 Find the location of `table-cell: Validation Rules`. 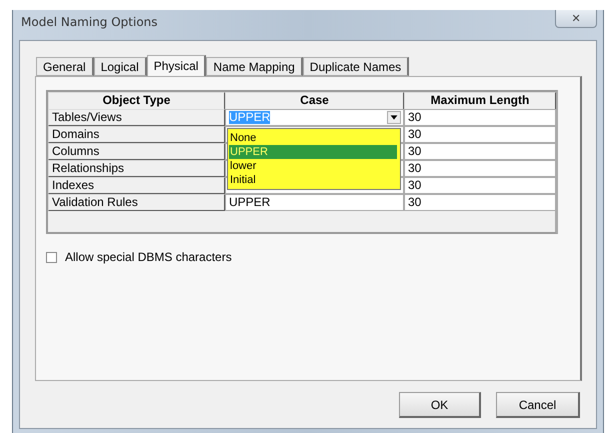

table-cell: Validation Rules is located at coordinates (136, 202).